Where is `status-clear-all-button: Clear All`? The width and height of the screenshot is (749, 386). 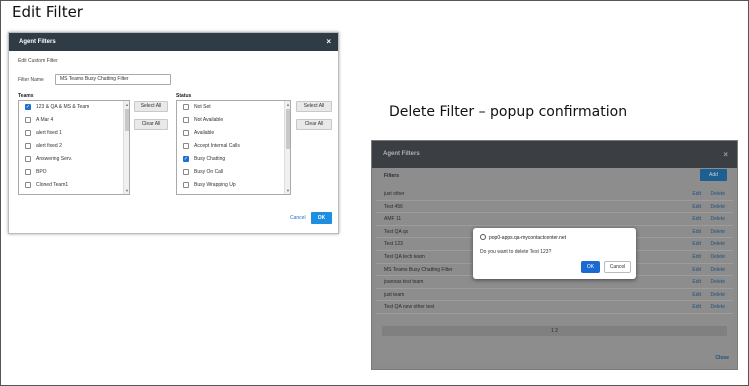 status-clear-all-button: Clear All is located at coordinates (314, 124).